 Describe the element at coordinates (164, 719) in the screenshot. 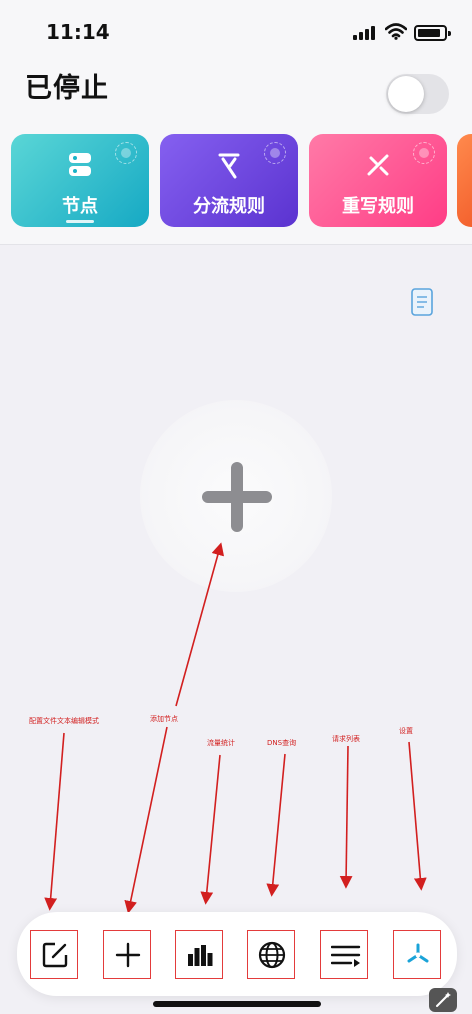

I see `annotation-add-node: 添加节点` at that location.